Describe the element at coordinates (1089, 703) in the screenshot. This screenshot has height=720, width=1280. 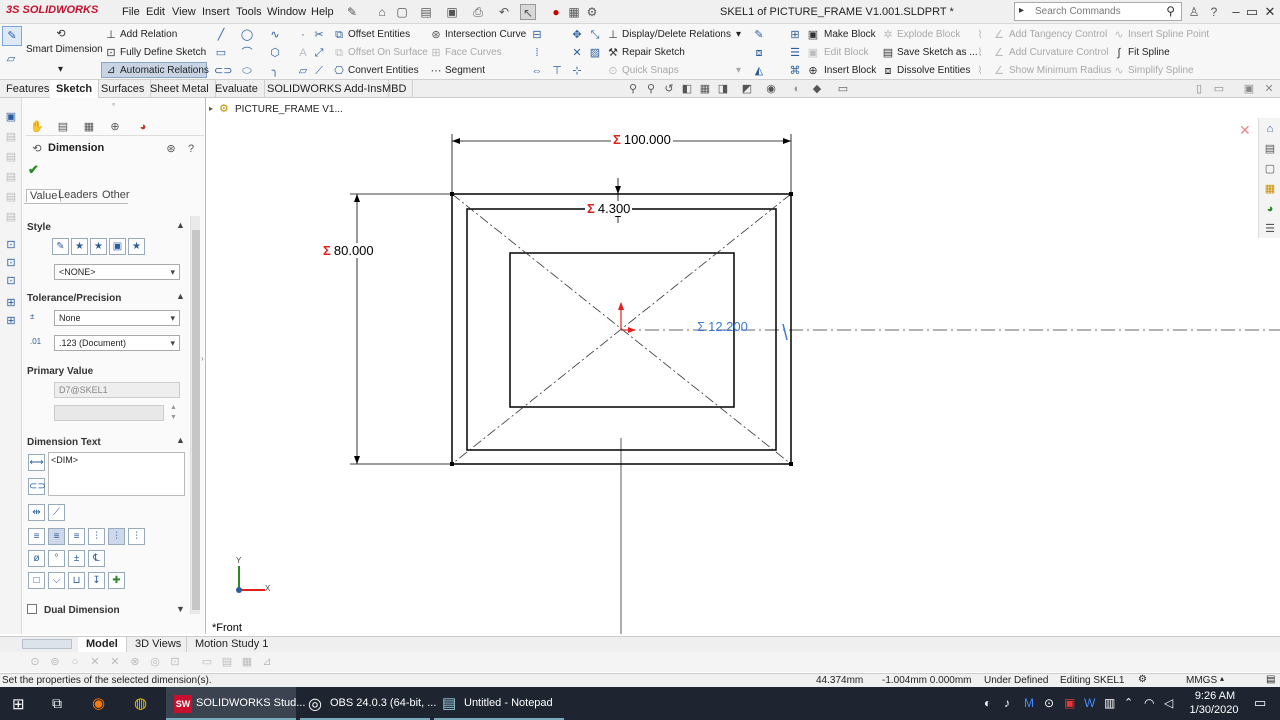
I see `word-icon: W` at that location.